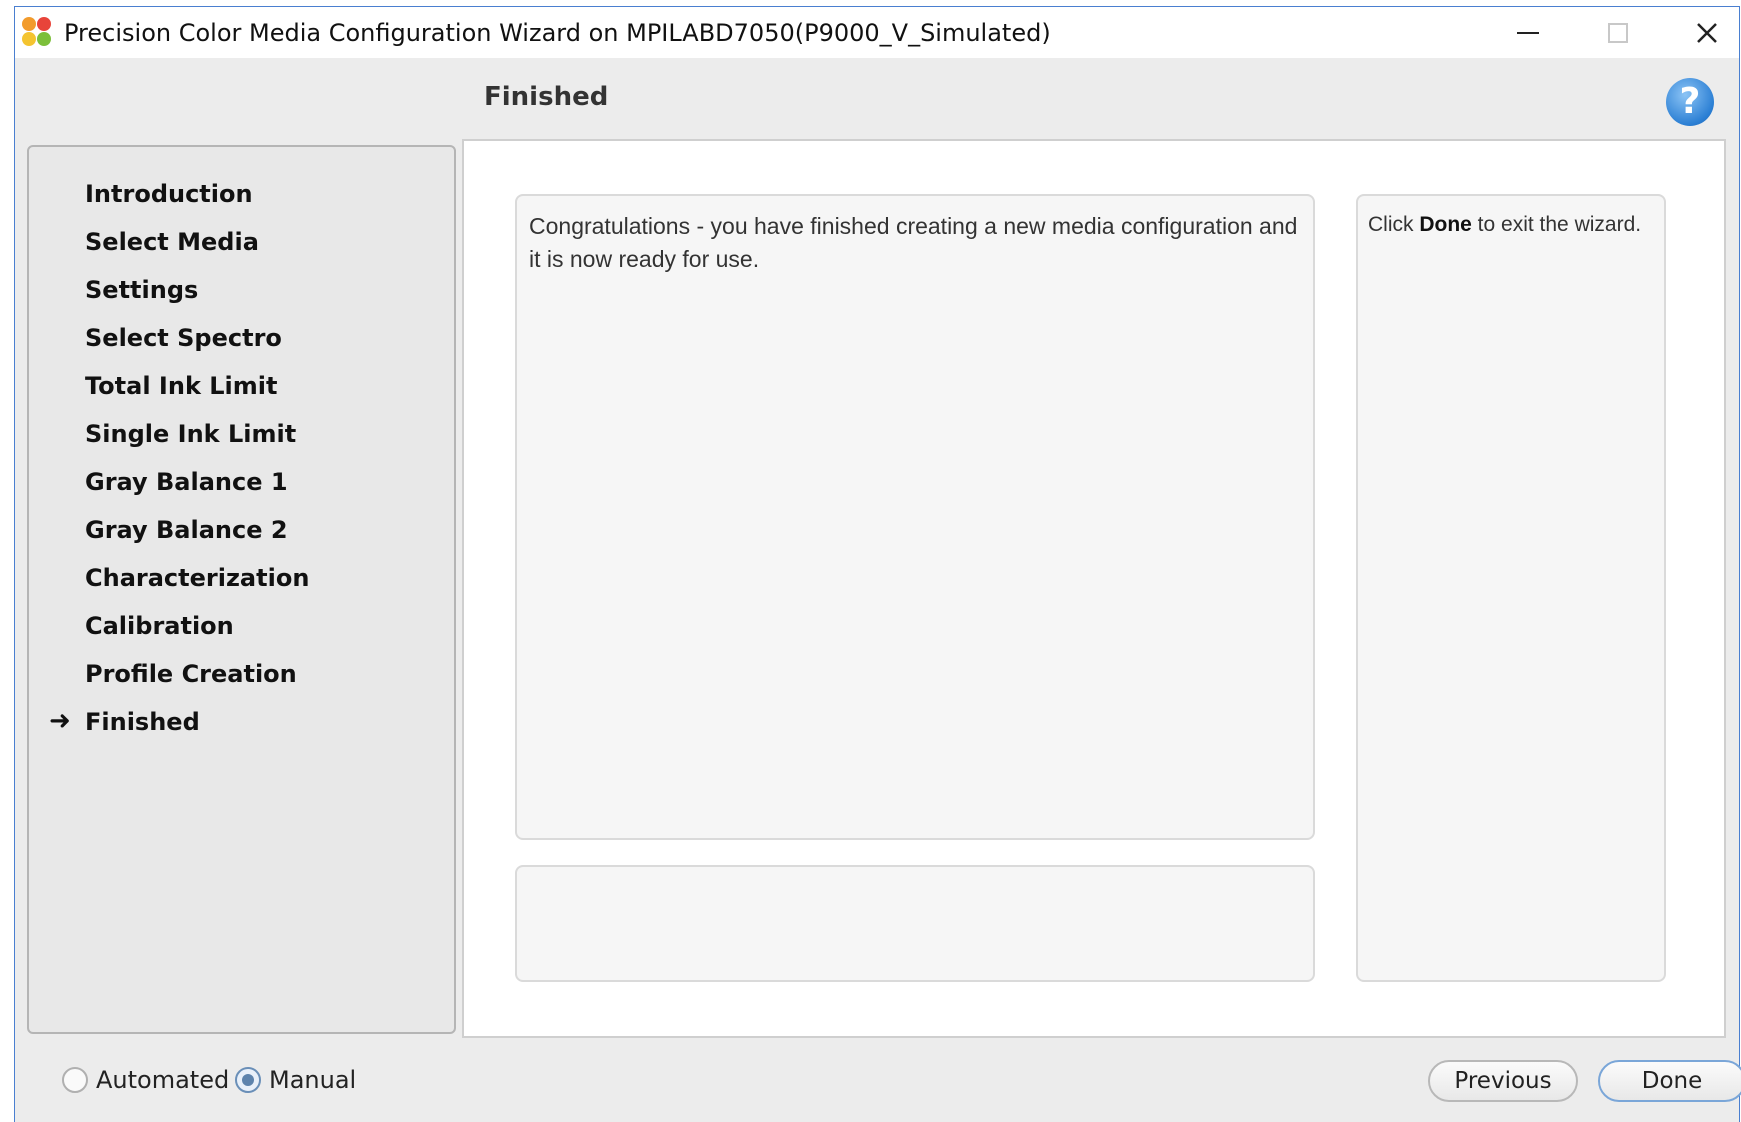  I want to click on hint-prefix: Click, so click(1394, 224).